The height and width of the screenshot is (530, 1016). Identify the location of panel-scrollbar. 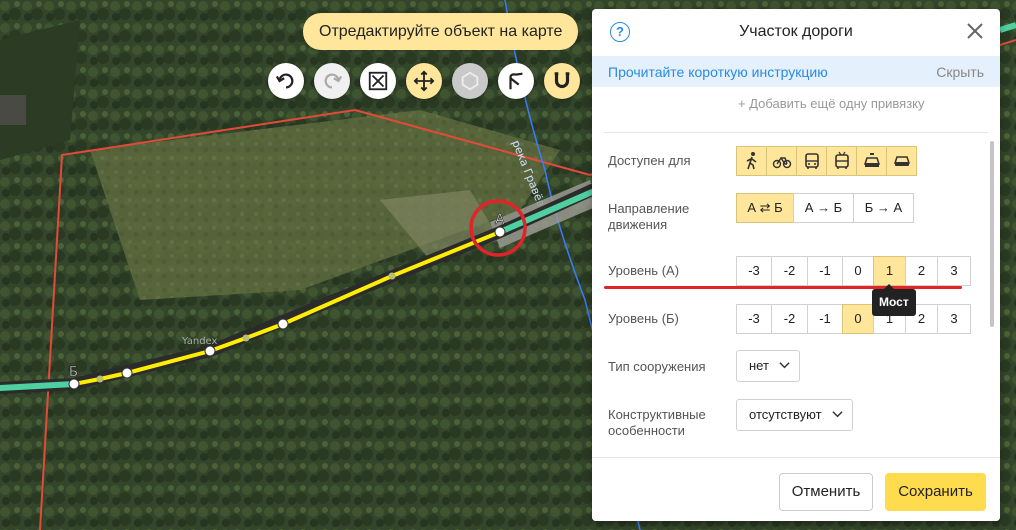
(992, 234).